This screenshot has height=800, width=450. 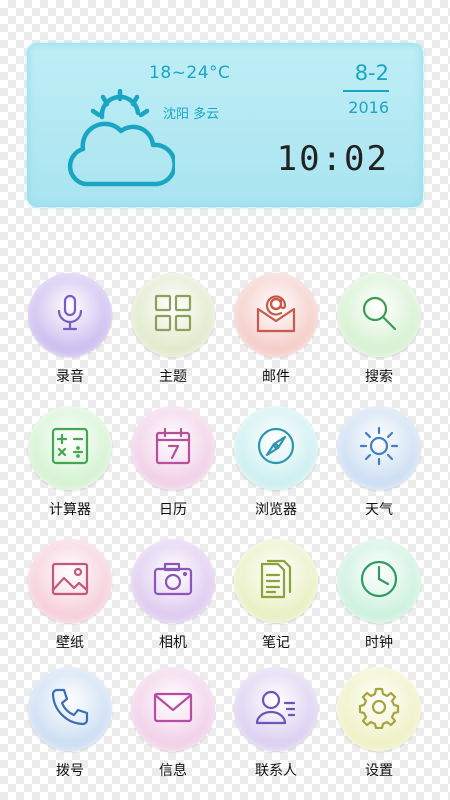 I want to click on app-label: 信息, so click(x=173, y=771).